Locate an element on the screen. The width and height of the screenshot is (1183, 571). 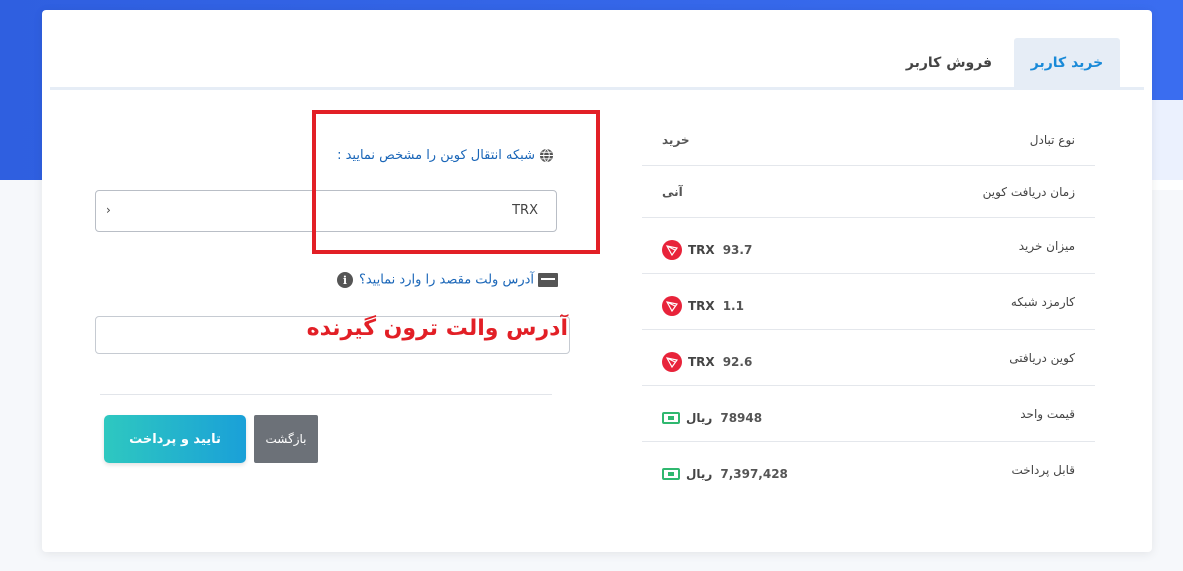
wallet-label-text: آدرس ولت مقصد را وارد نمایید؟ is located at coordinates (446, 280).